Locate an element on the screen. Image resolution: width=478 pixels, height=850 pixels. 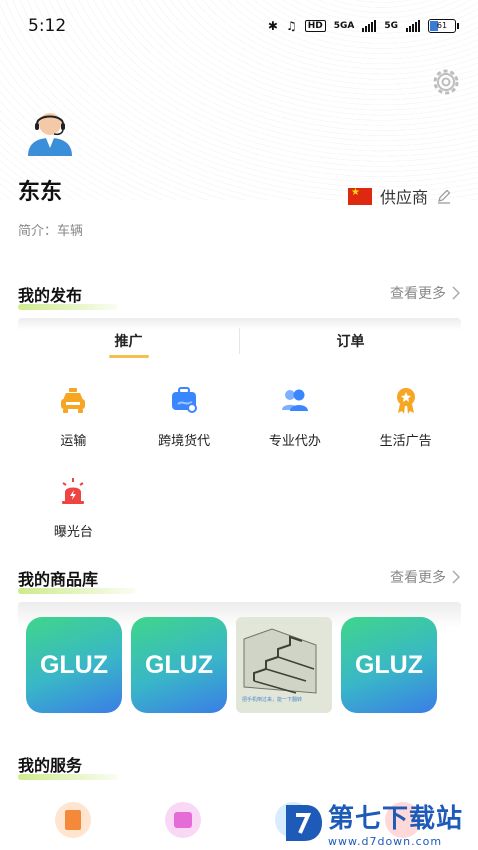
my-publish-title: 我的发布 is located at coordinates (68, 296).